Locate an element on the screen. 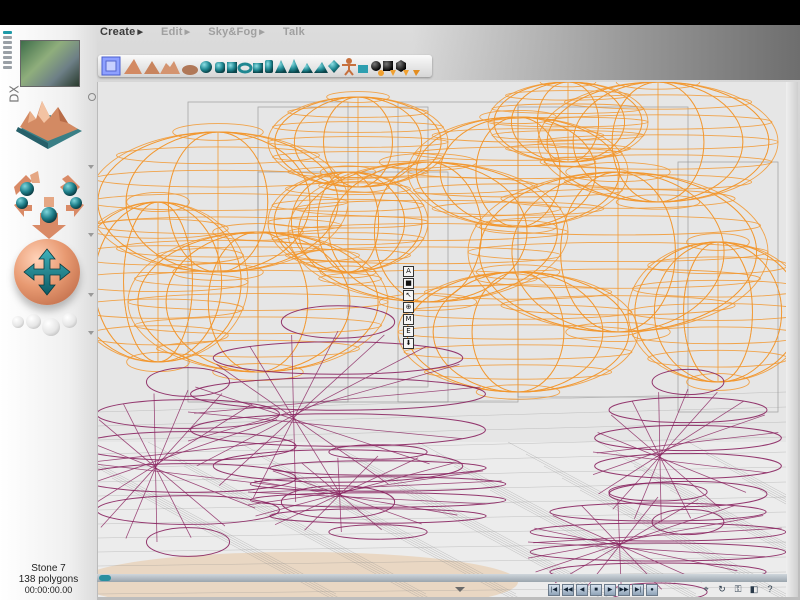 The width and height of the screenshot is (800, 600). fast-forward-button: ▶▶ is located at coordinates (624, 590).